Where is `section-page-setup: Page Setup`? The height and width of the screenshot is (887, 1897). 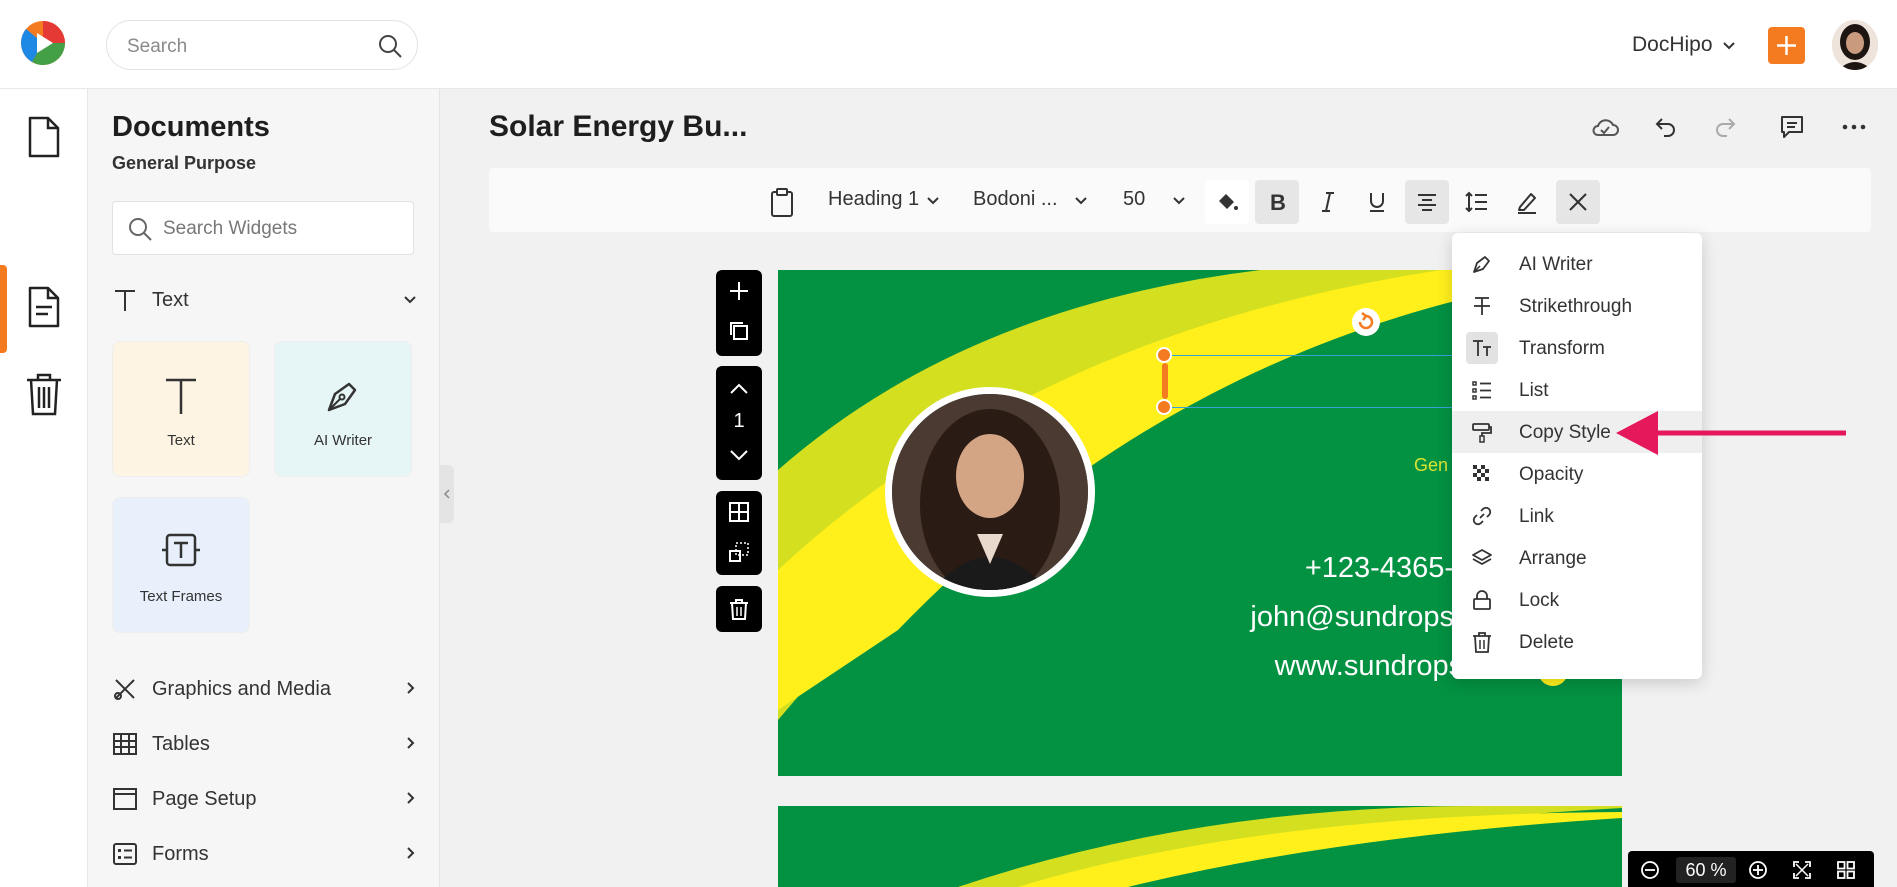 section-page-setup: Page Setup is located at coordinates (265, 798).